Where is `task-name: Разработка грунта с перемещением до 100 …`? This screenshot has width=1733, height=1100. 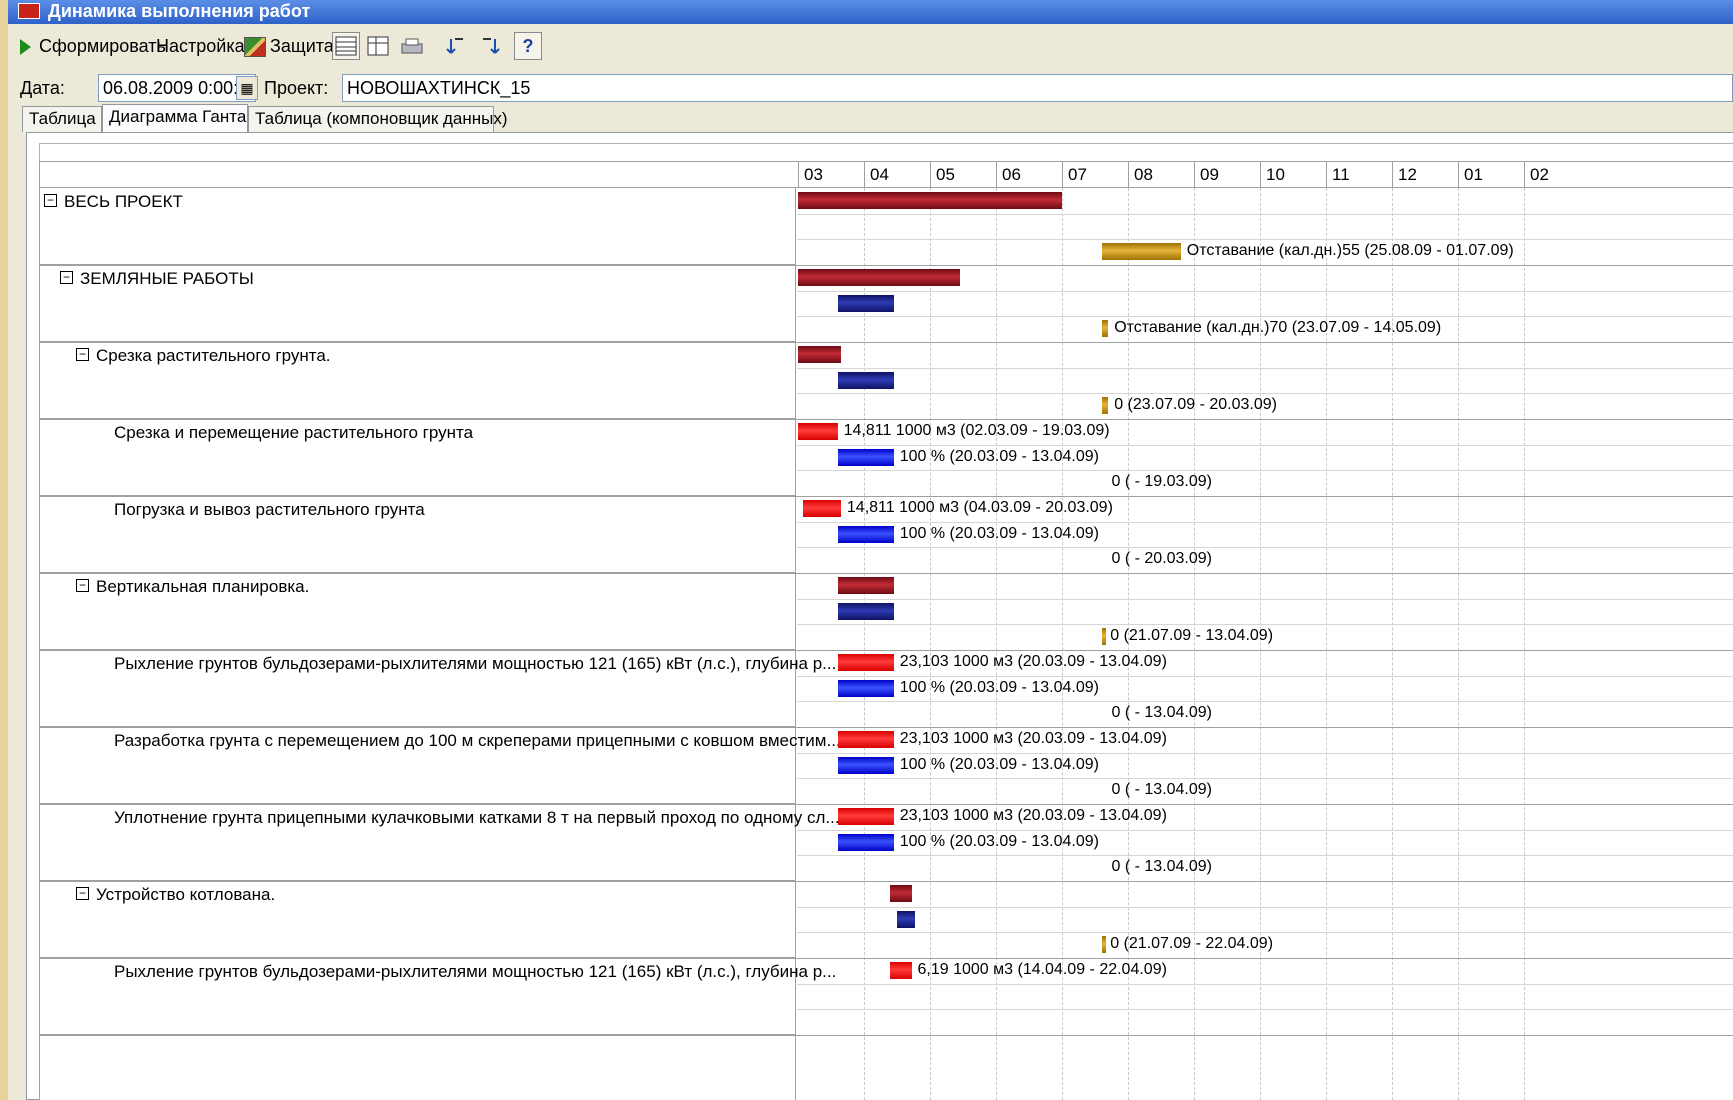
task-name: Разработка грунта с перемещением до 100 … is located at coordinates (477, 740).